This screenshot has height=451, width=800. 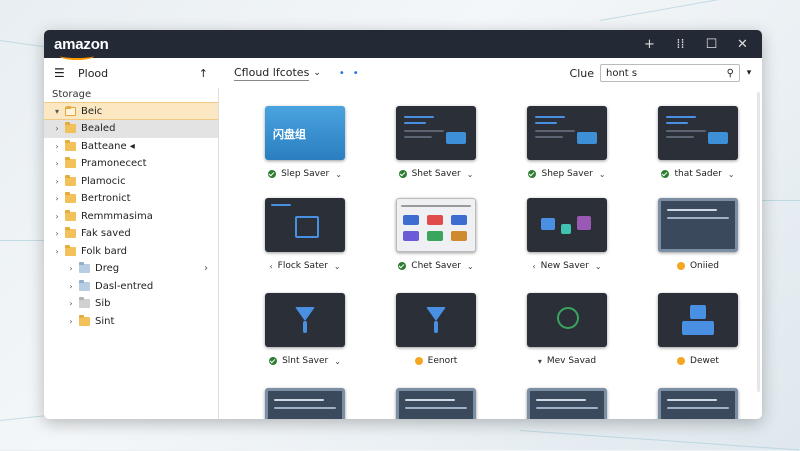 What do you see at coordinates (402, 174) in the screenshot?
I see `check-circle-icon` at bounding box center [402, 174].